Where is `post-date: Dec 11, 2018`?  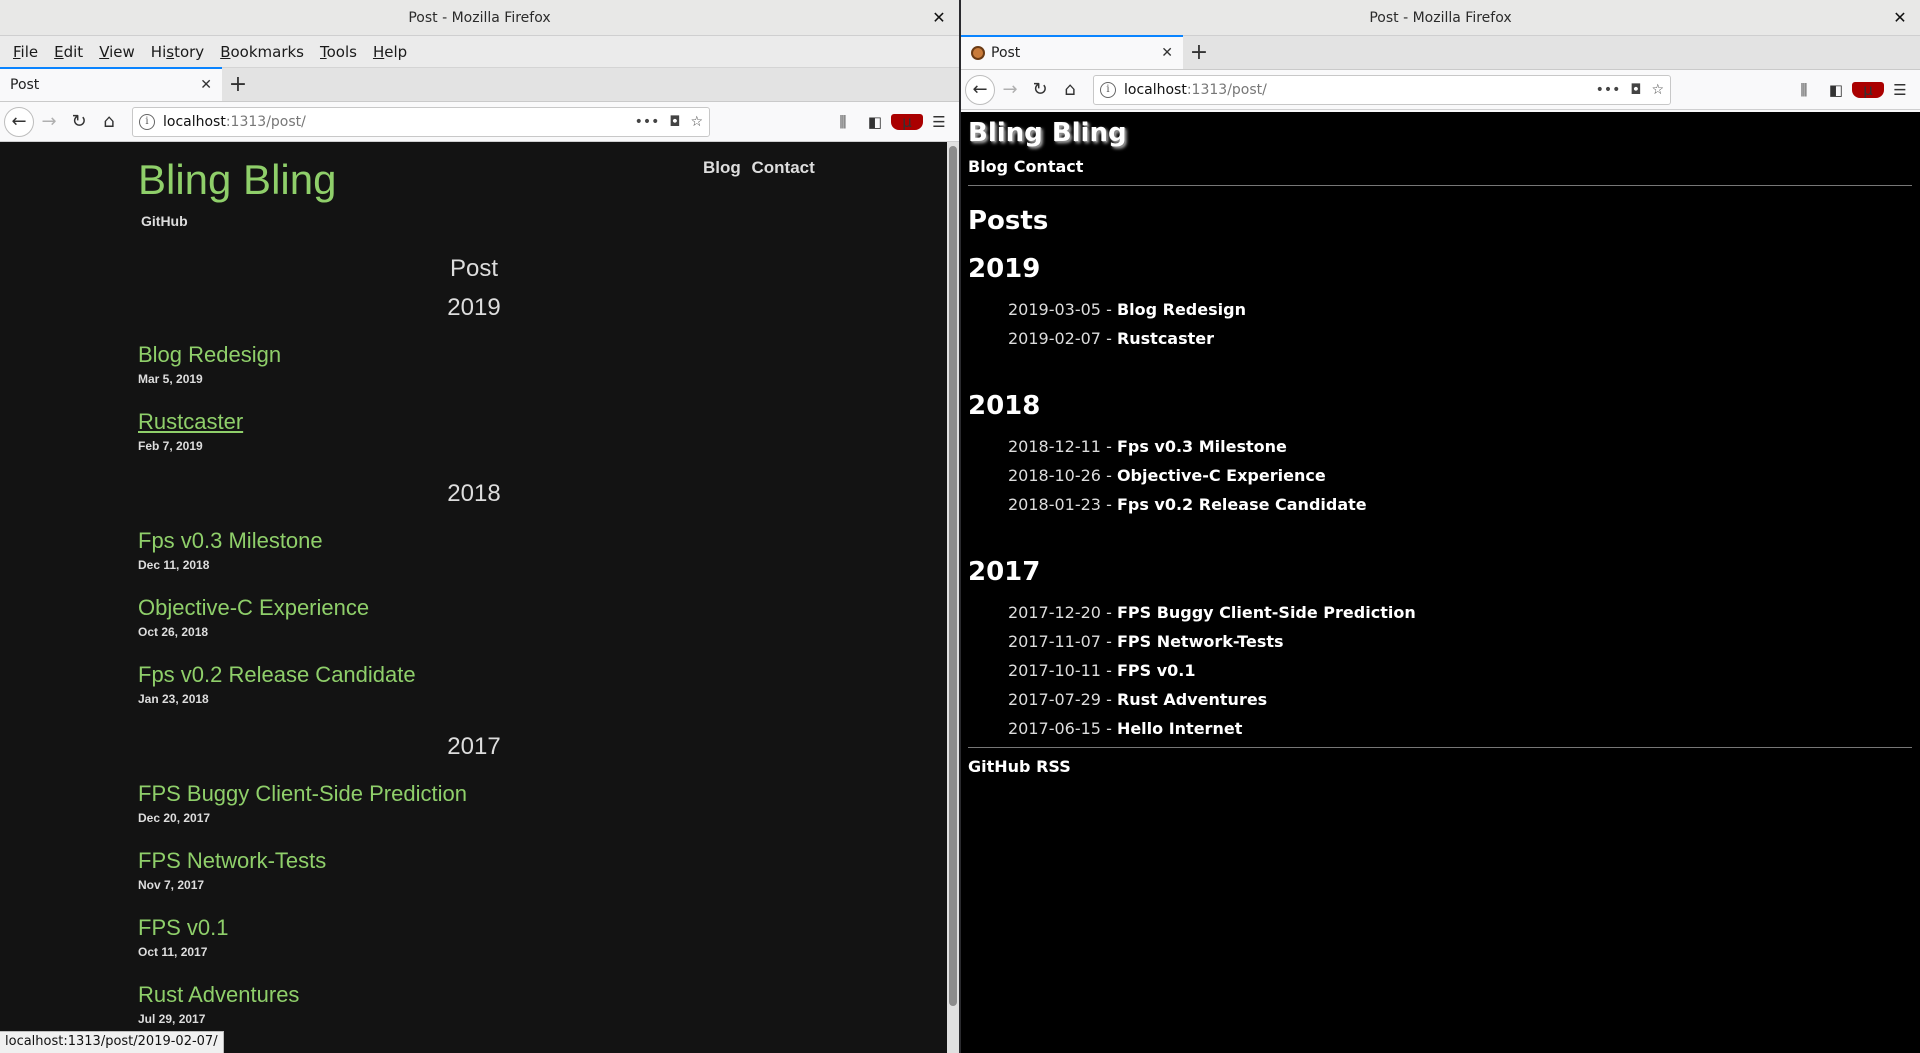 post-date: Dec 11, 2018 is located at coordinates (174, 565).